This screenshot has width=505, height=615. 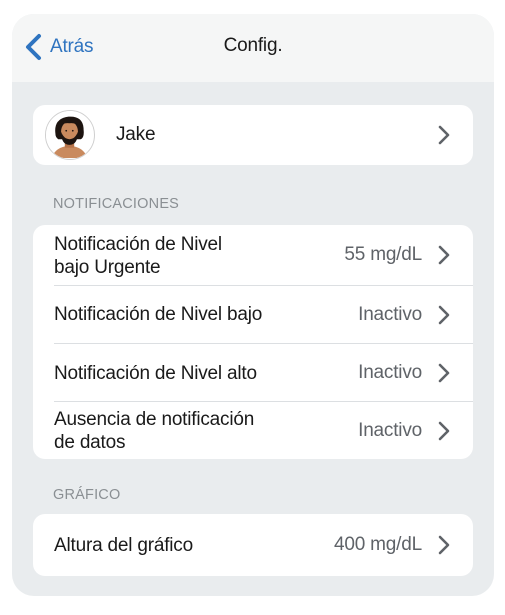 I want to click on user-avatar-icon, so click(x=69, y=134).